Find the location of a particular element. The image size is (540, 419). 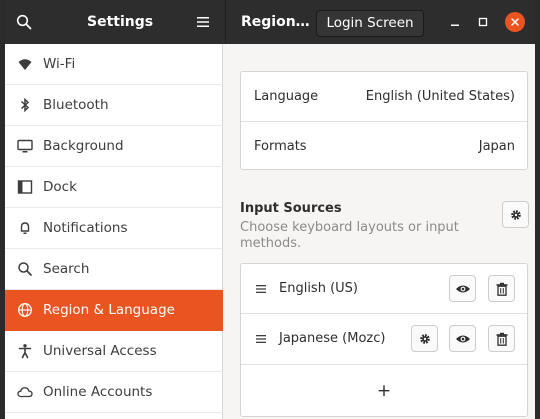

sidebar-item-background: Background is located at coordinates (114, 146).